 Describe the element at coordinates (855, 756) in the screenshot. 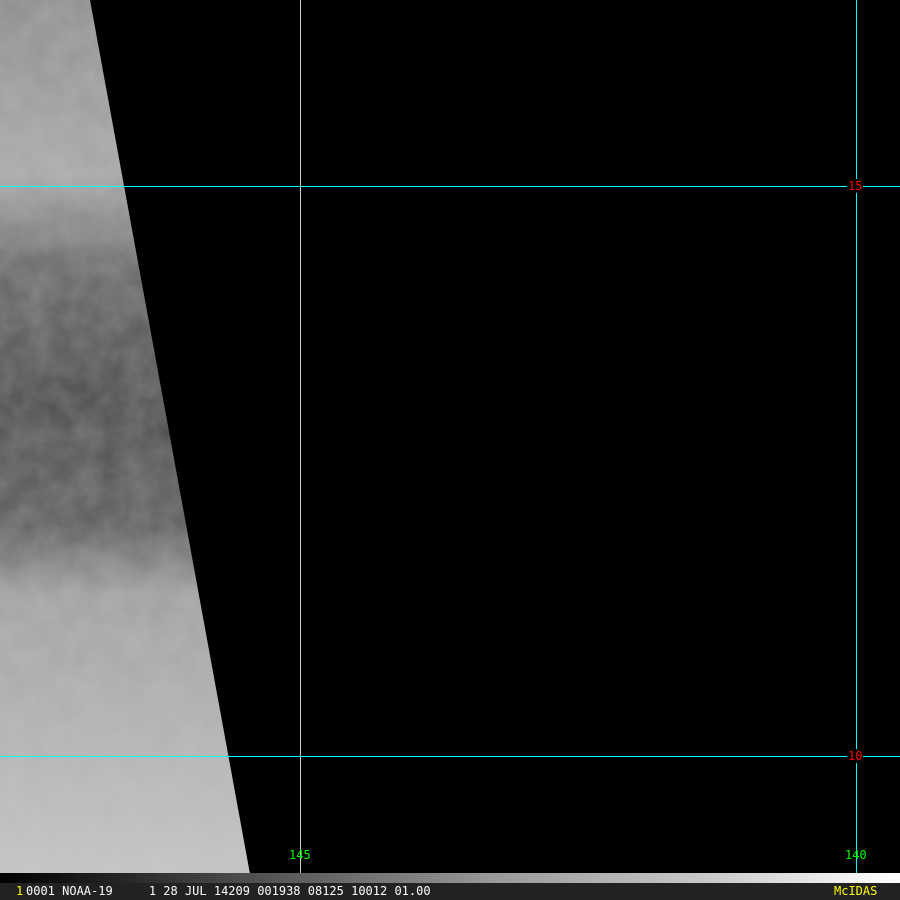

I see `latitude-label: 10` at that location.